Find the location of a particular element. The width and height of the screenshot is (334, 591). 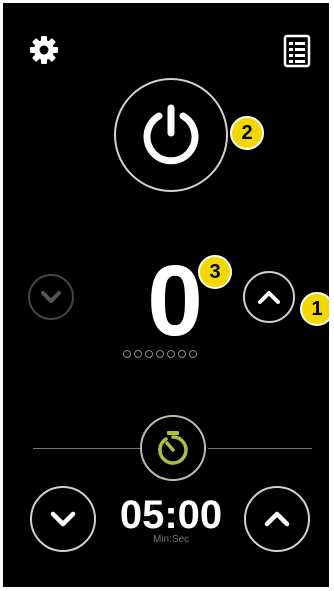

menu-button is located at coordinates (297, 51).